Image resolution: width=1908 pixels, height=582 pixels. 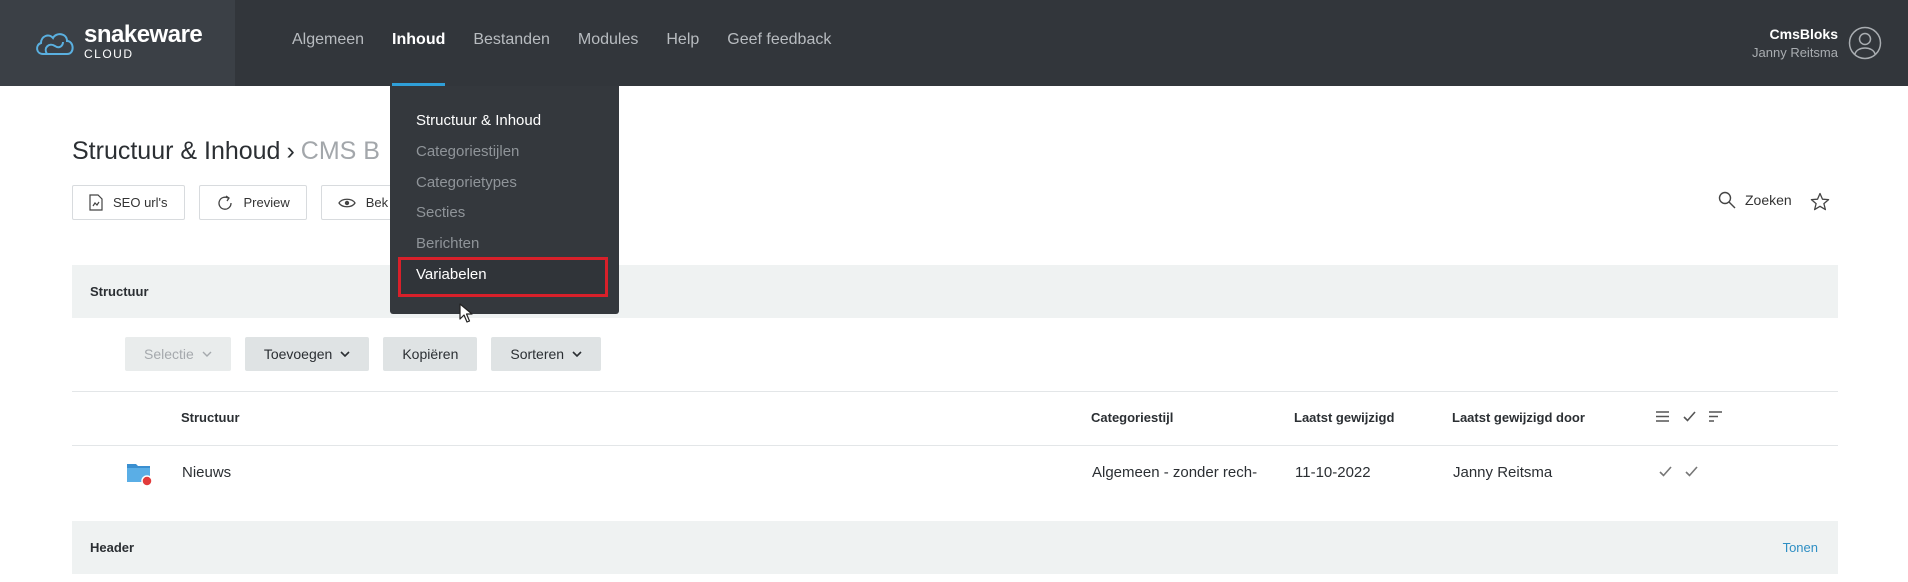 I want to click on eye-icon, so click(x=346, y=202).